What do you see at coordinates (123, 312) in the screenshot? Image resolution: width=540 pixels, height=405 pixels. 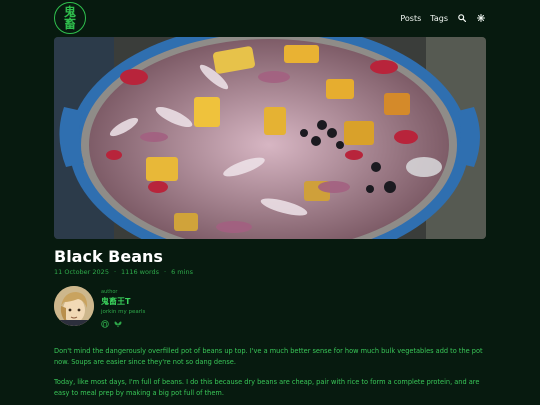 I see `author-tagline: jorkin my pearls` at bounding box center [123, 312].